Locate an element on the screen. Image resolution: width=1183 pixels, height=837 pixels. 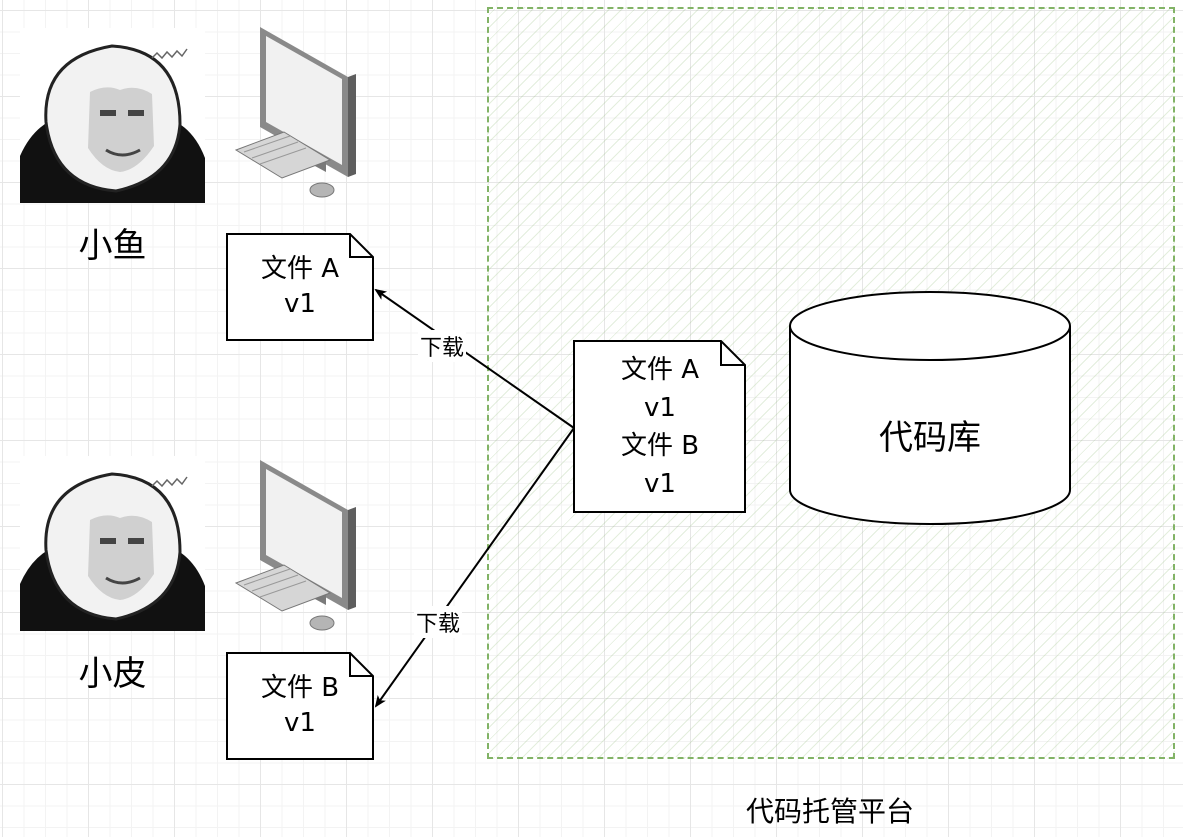
repository-label: 代码库 is located at coordinates (930, 438).